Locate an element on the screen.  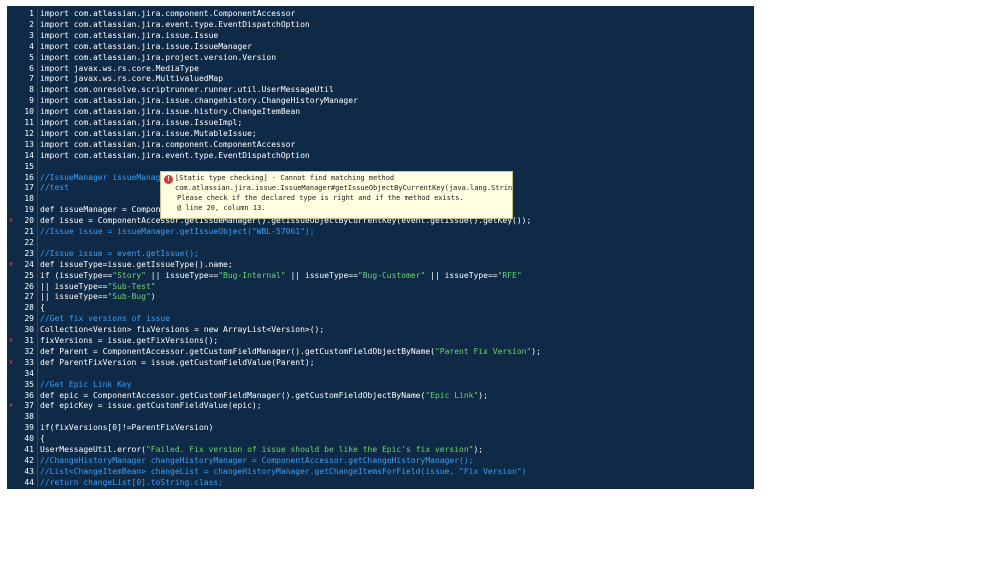
line-number: 6 is located at coordinates (31, 68).